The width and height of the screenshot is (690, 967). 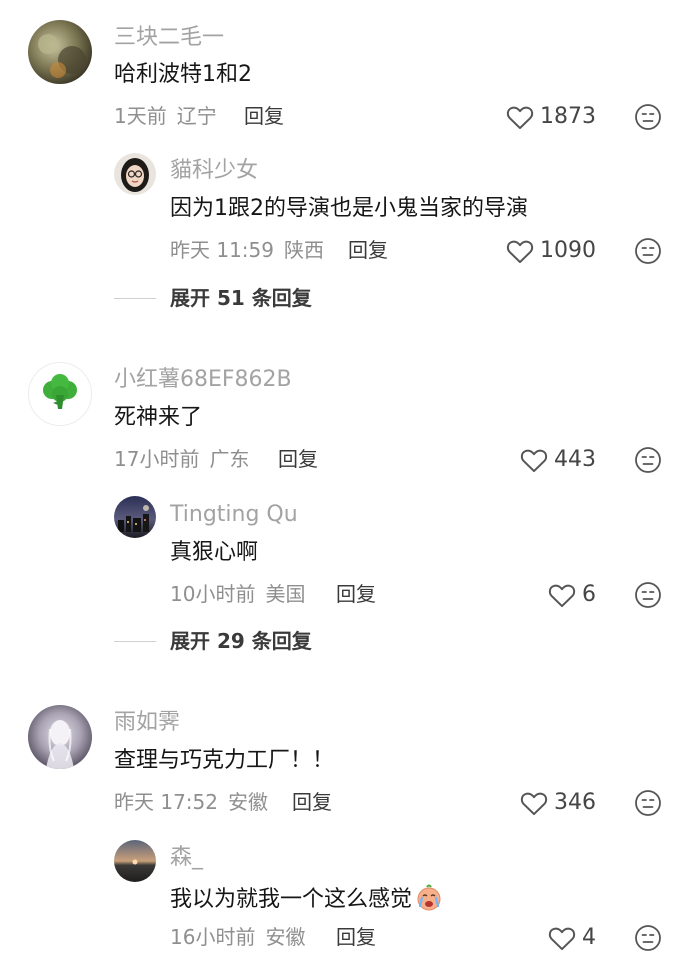 What do you see at coordinates (285, 937) in the screenshot?
I see `reply-location: 安徽` at bounding box center [285, 937].